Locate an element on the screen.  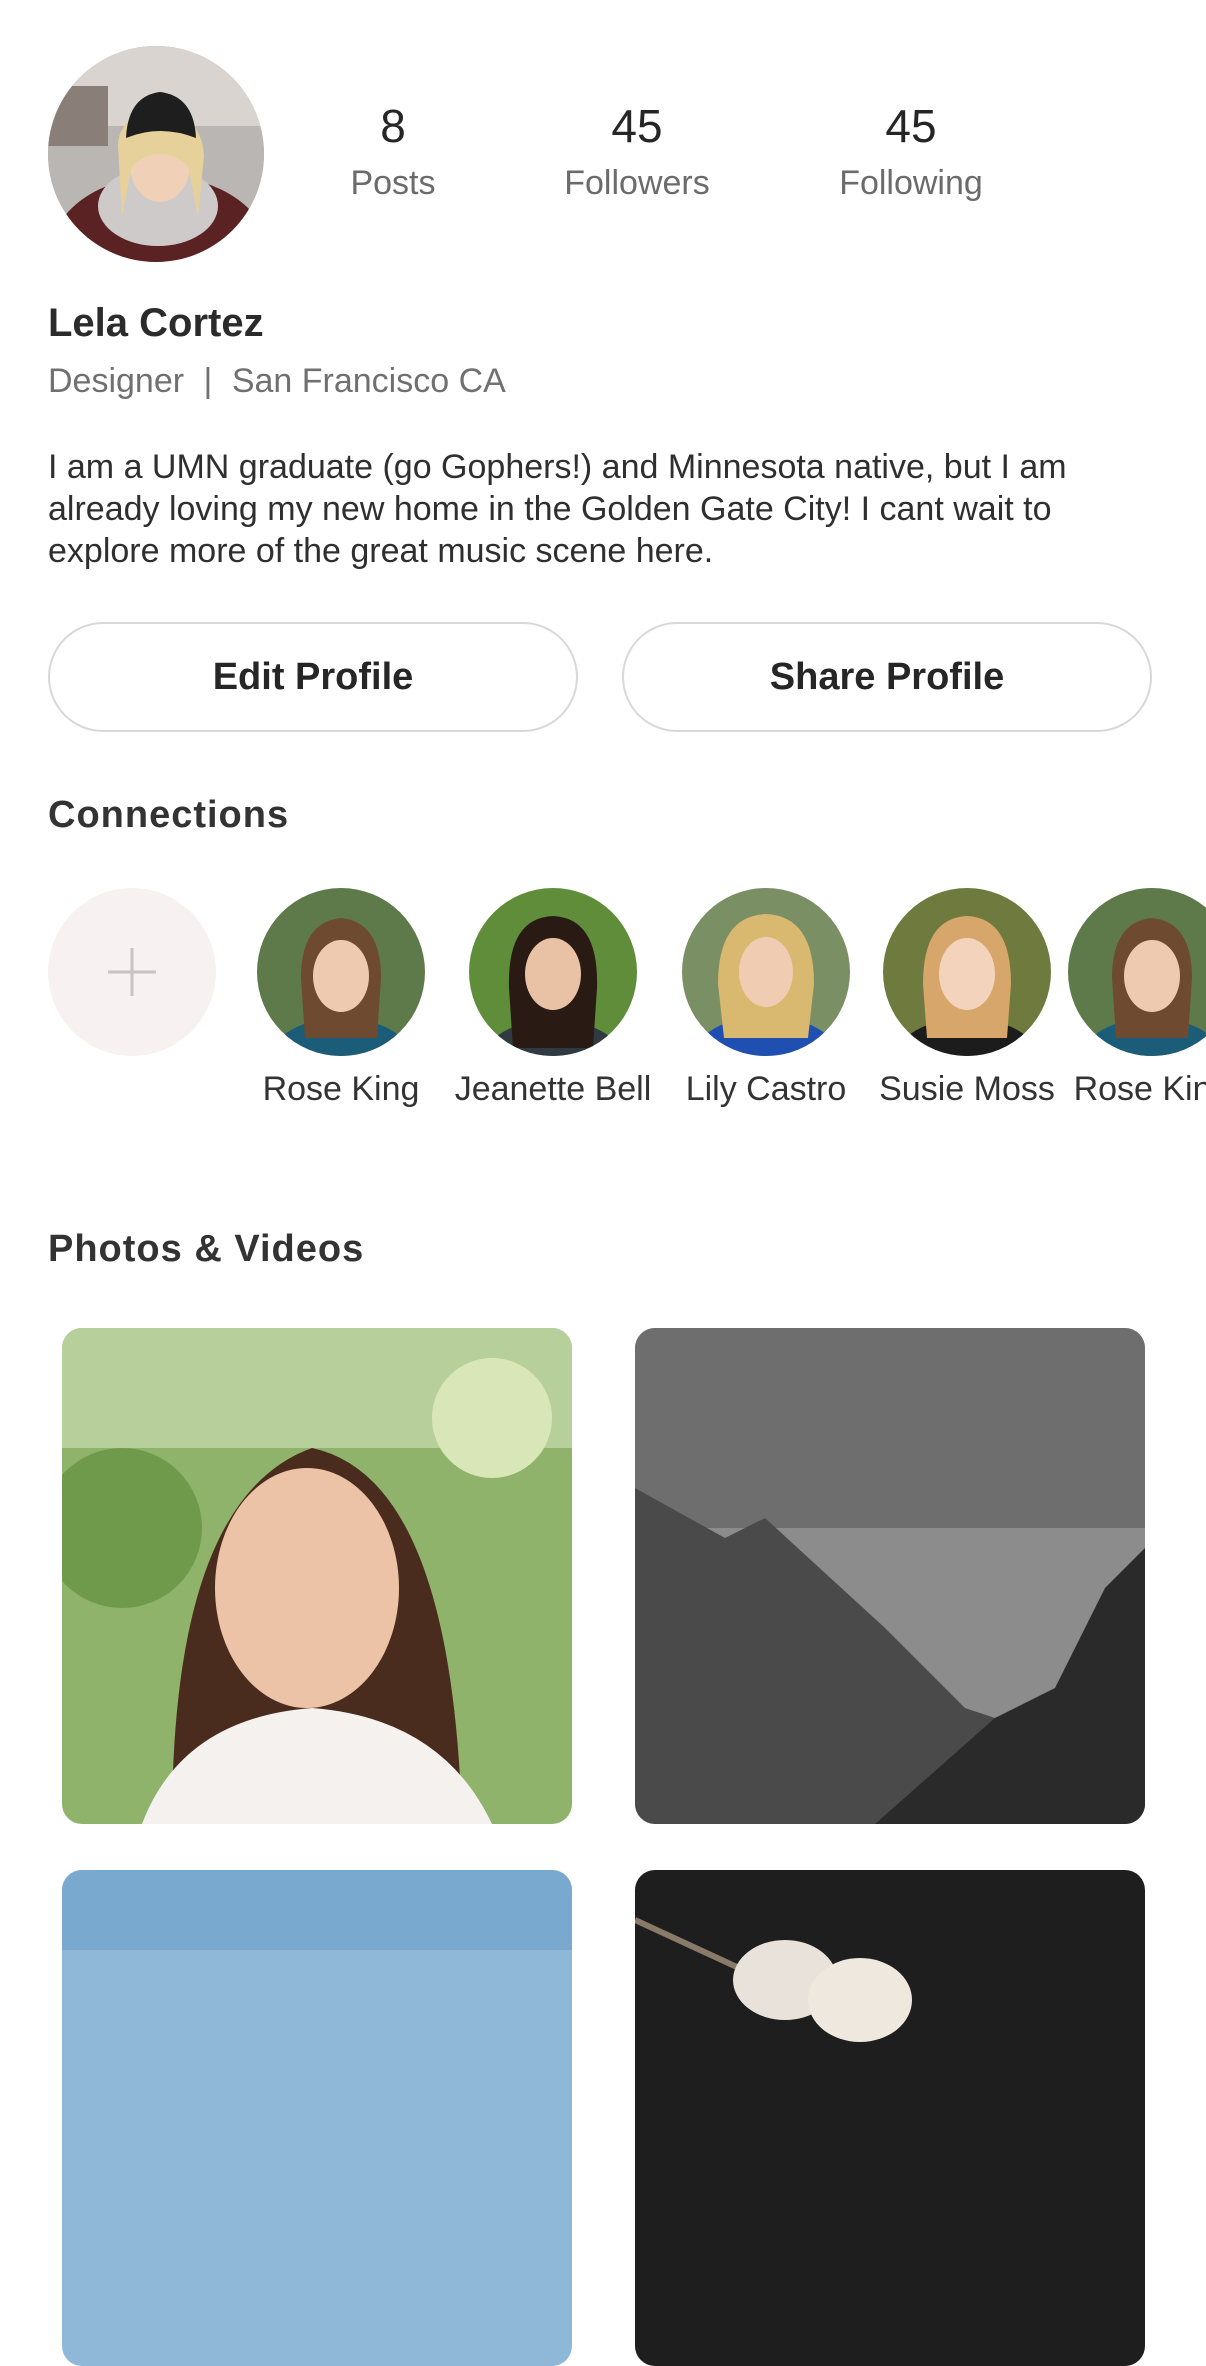
sky-photo-icon is located at coordinates (317, 2118).